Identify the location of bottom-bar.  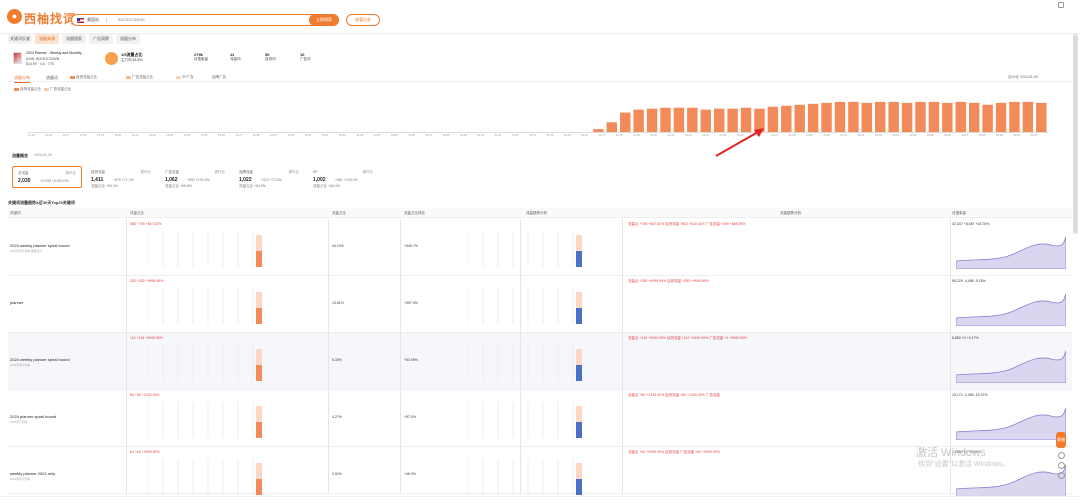
(540, 499).